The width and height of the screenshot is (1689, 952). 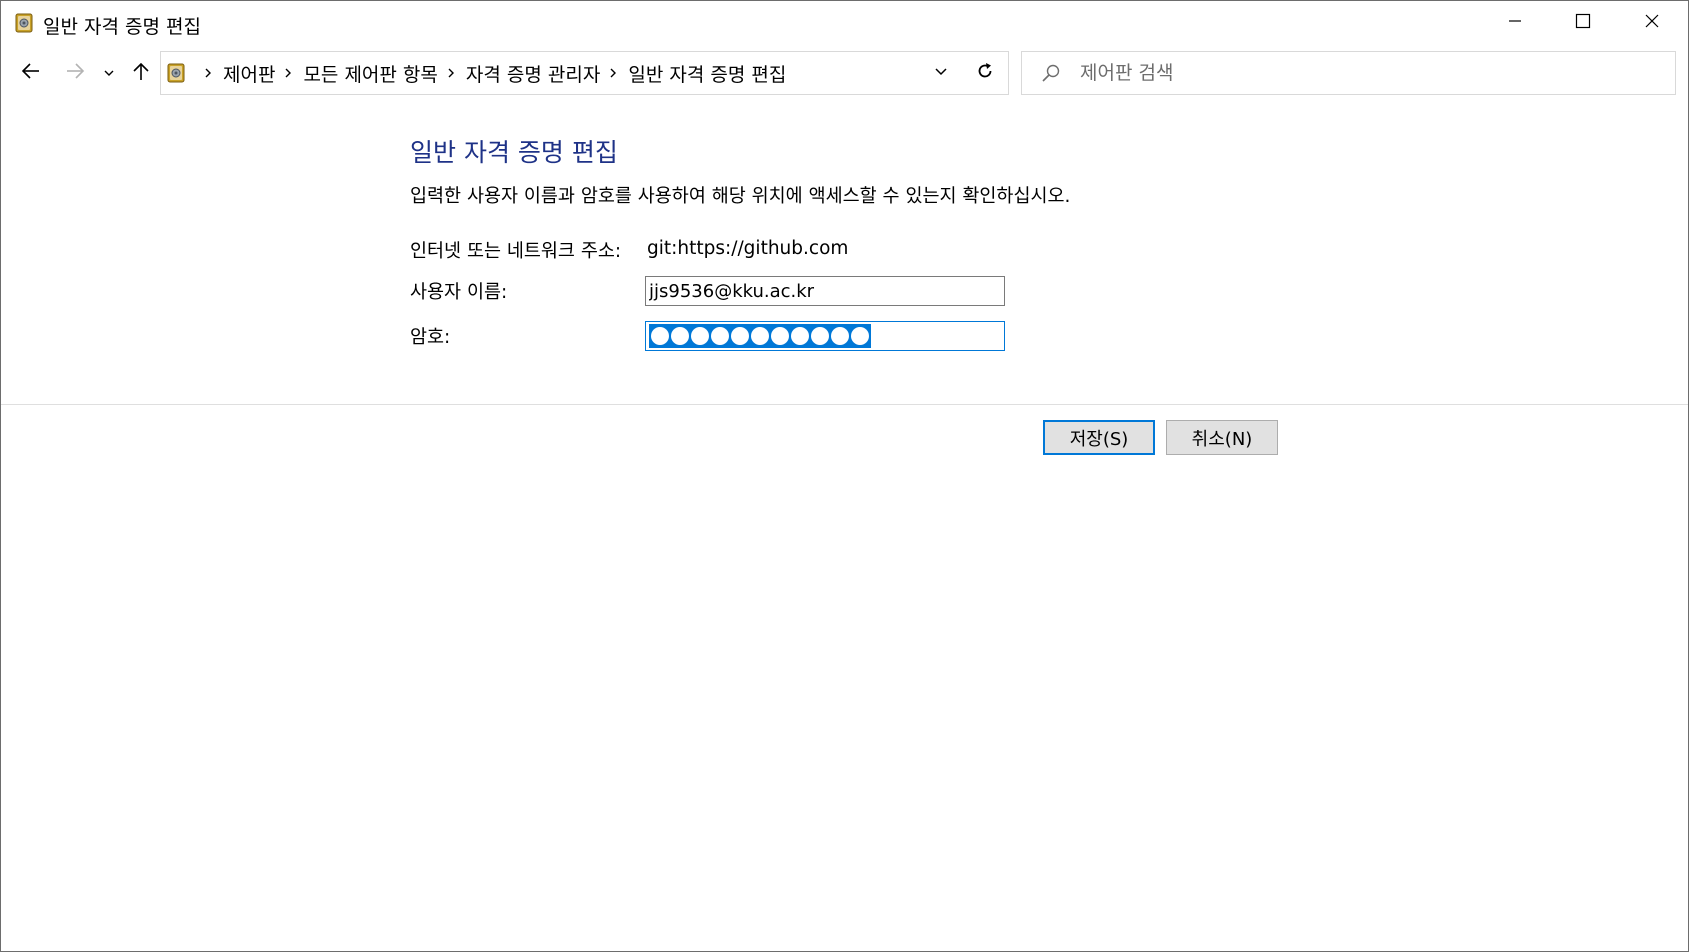 I want to click on maximize-button, so click(x=1583, y=23).